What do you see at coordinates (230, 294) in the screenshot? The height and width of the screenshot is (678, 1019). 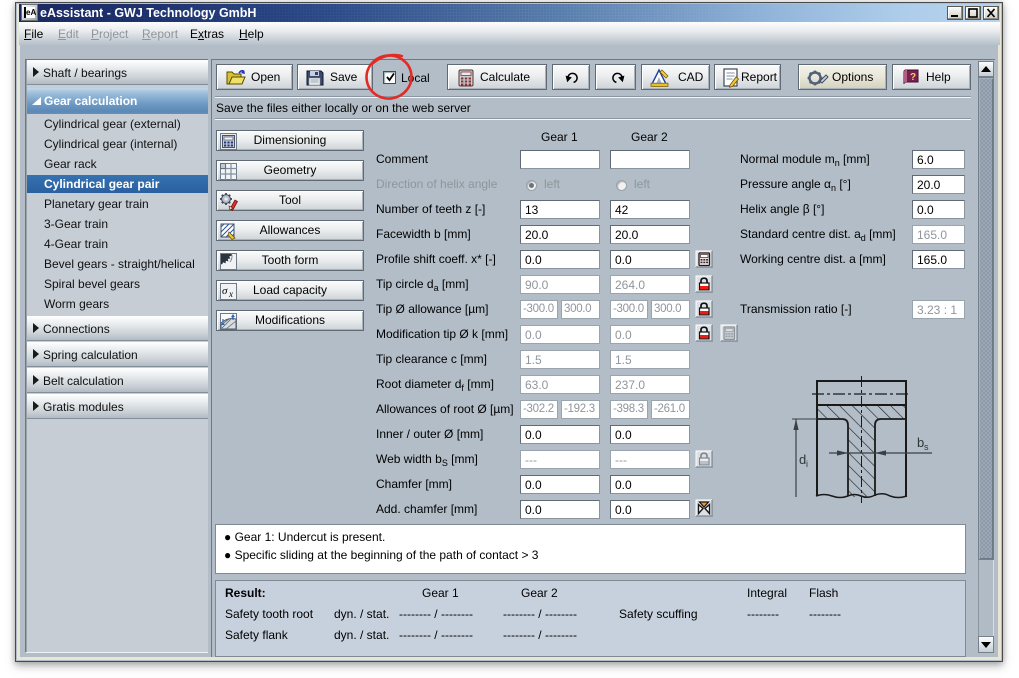 I see `svg-text: x` at bounding box center [230, 294].